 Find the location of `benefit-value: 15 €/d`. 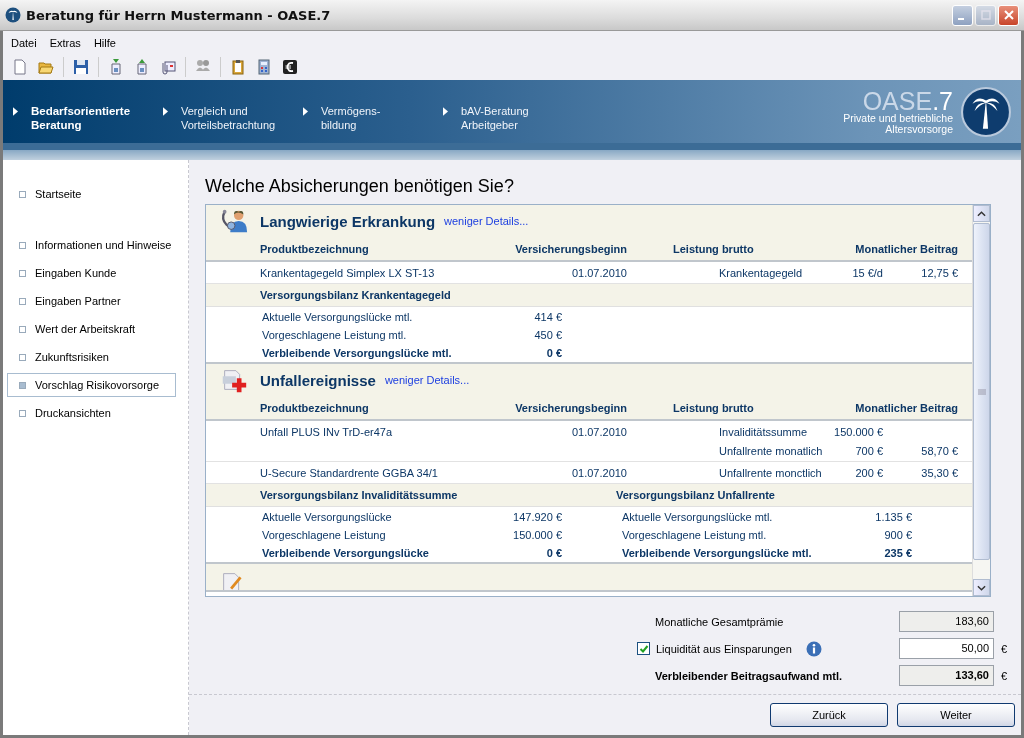

benefit-value: 15 €/d is located at coordinates (867, 273).